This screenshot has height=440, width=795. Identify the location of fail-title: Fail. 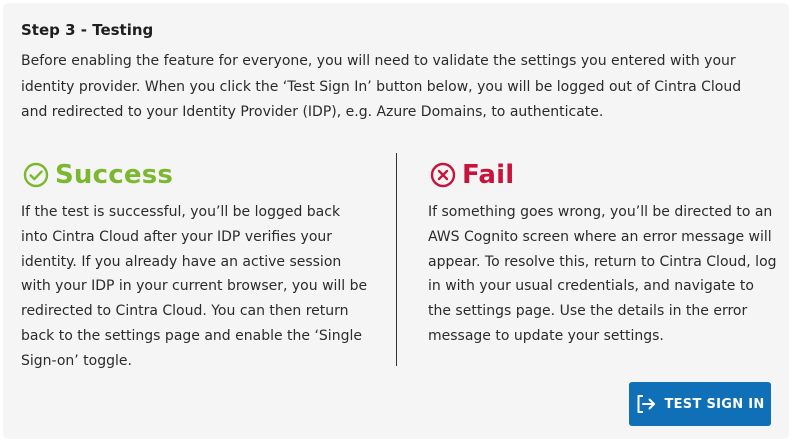
(488, 175).